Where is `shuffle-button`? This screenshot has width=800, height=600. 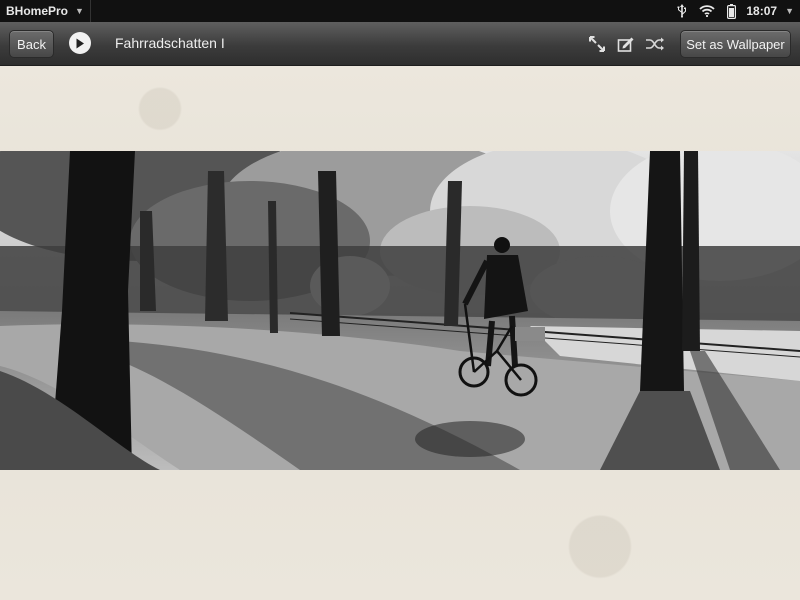
shuffle-button is located at coordinates (655, 44).